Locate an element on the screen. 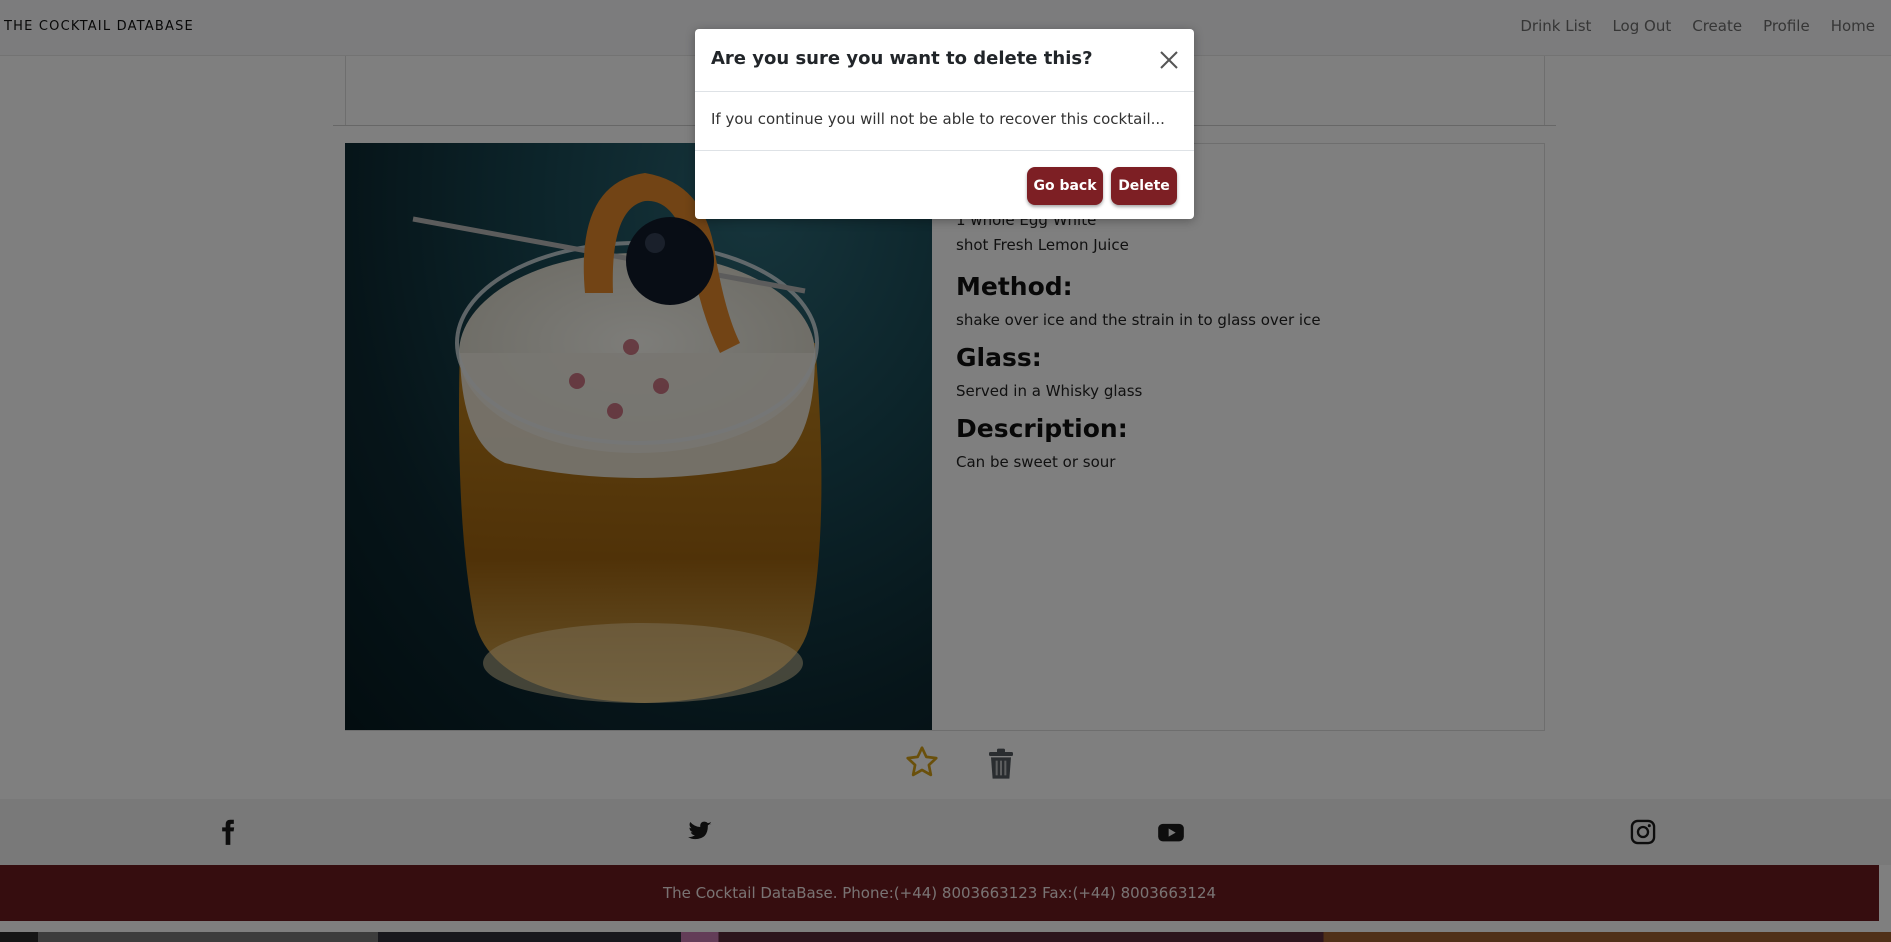 This screenshot has height=942, width=1891. modal-header: Are you sure you want to delete this? is located at coordinates (944, 60).